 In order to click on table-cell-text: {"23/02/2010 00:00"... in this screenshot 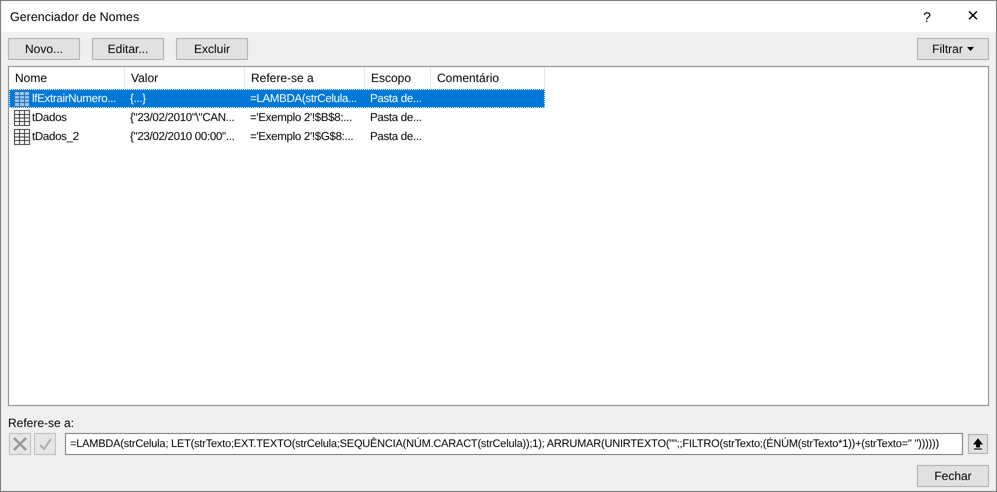, I will do `click(182, 136)`.